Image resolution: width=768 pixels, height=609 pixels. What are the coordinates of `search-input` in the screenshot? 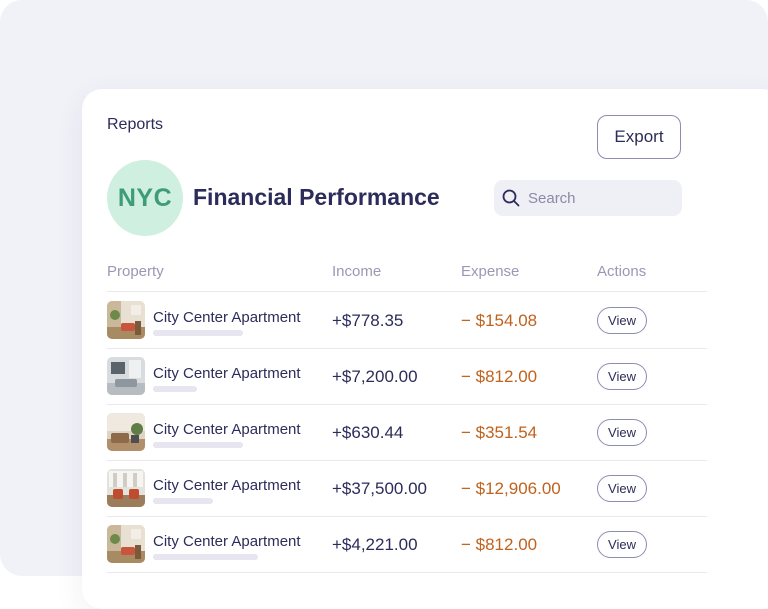 It's located at (598, 198).